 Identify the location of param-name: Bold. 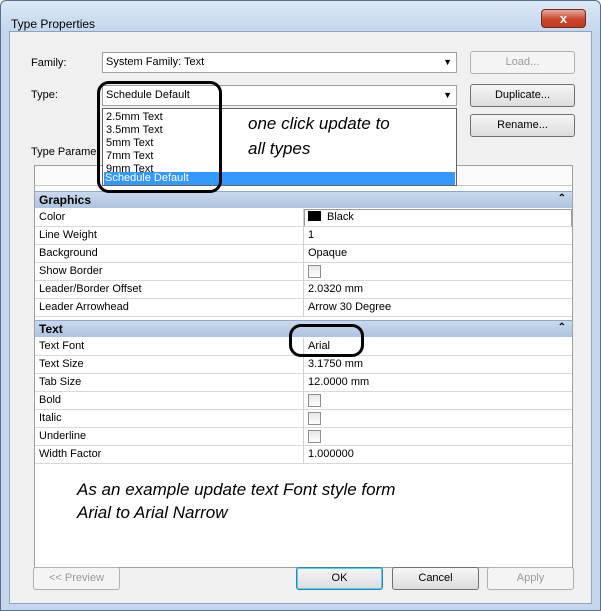
(50, 400).